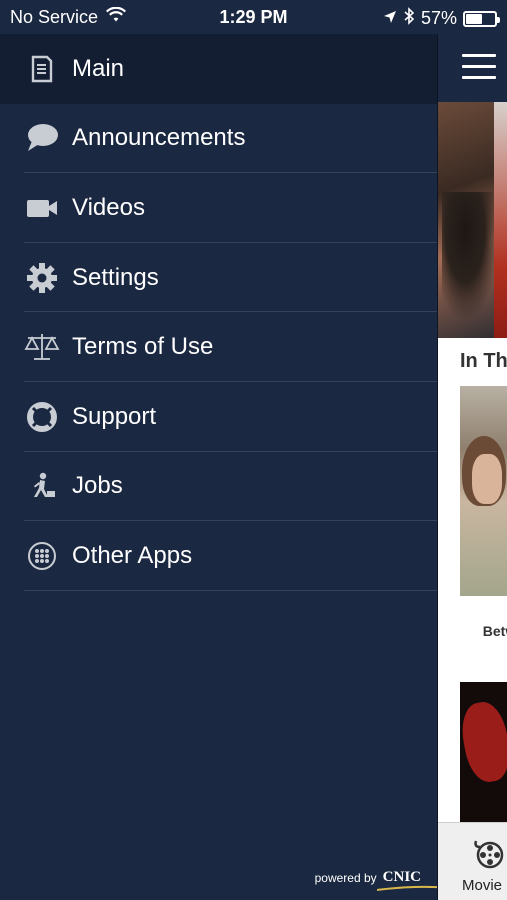 Image resolution: width=507 pixels, height=900 pixels. I want to click on underlying-page-peek: In Th Th Betwe Movie, so click(472, 467).